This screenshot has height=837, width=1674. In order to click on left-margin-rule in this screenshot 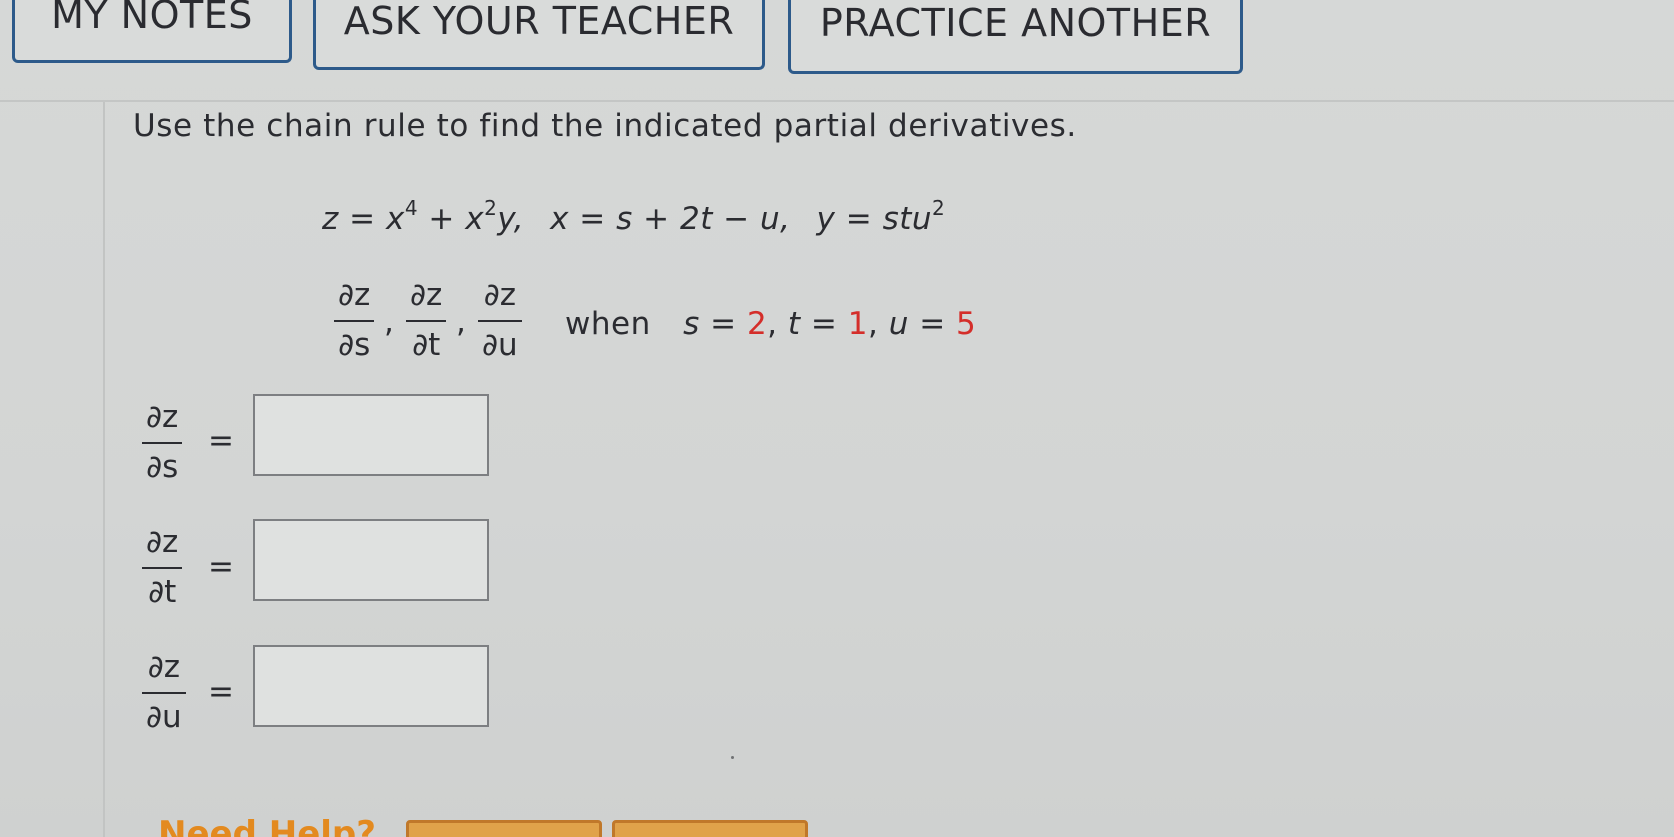, I will do `click(104, 469)`.